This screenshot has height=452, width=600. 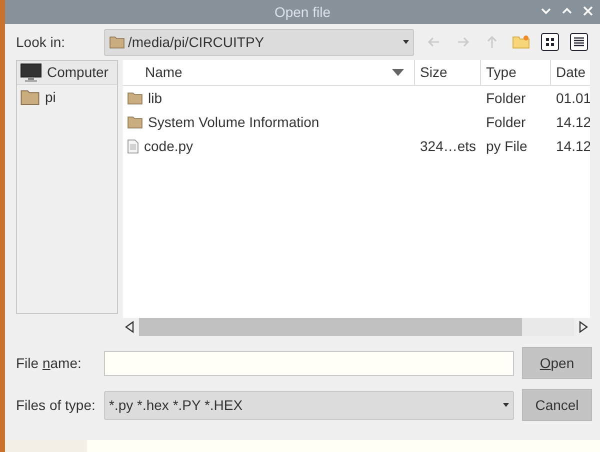 What do you see at coordinates (550, 42) in the screenshot?
I see `grid-view-icon` at bounding box center [550, 42].